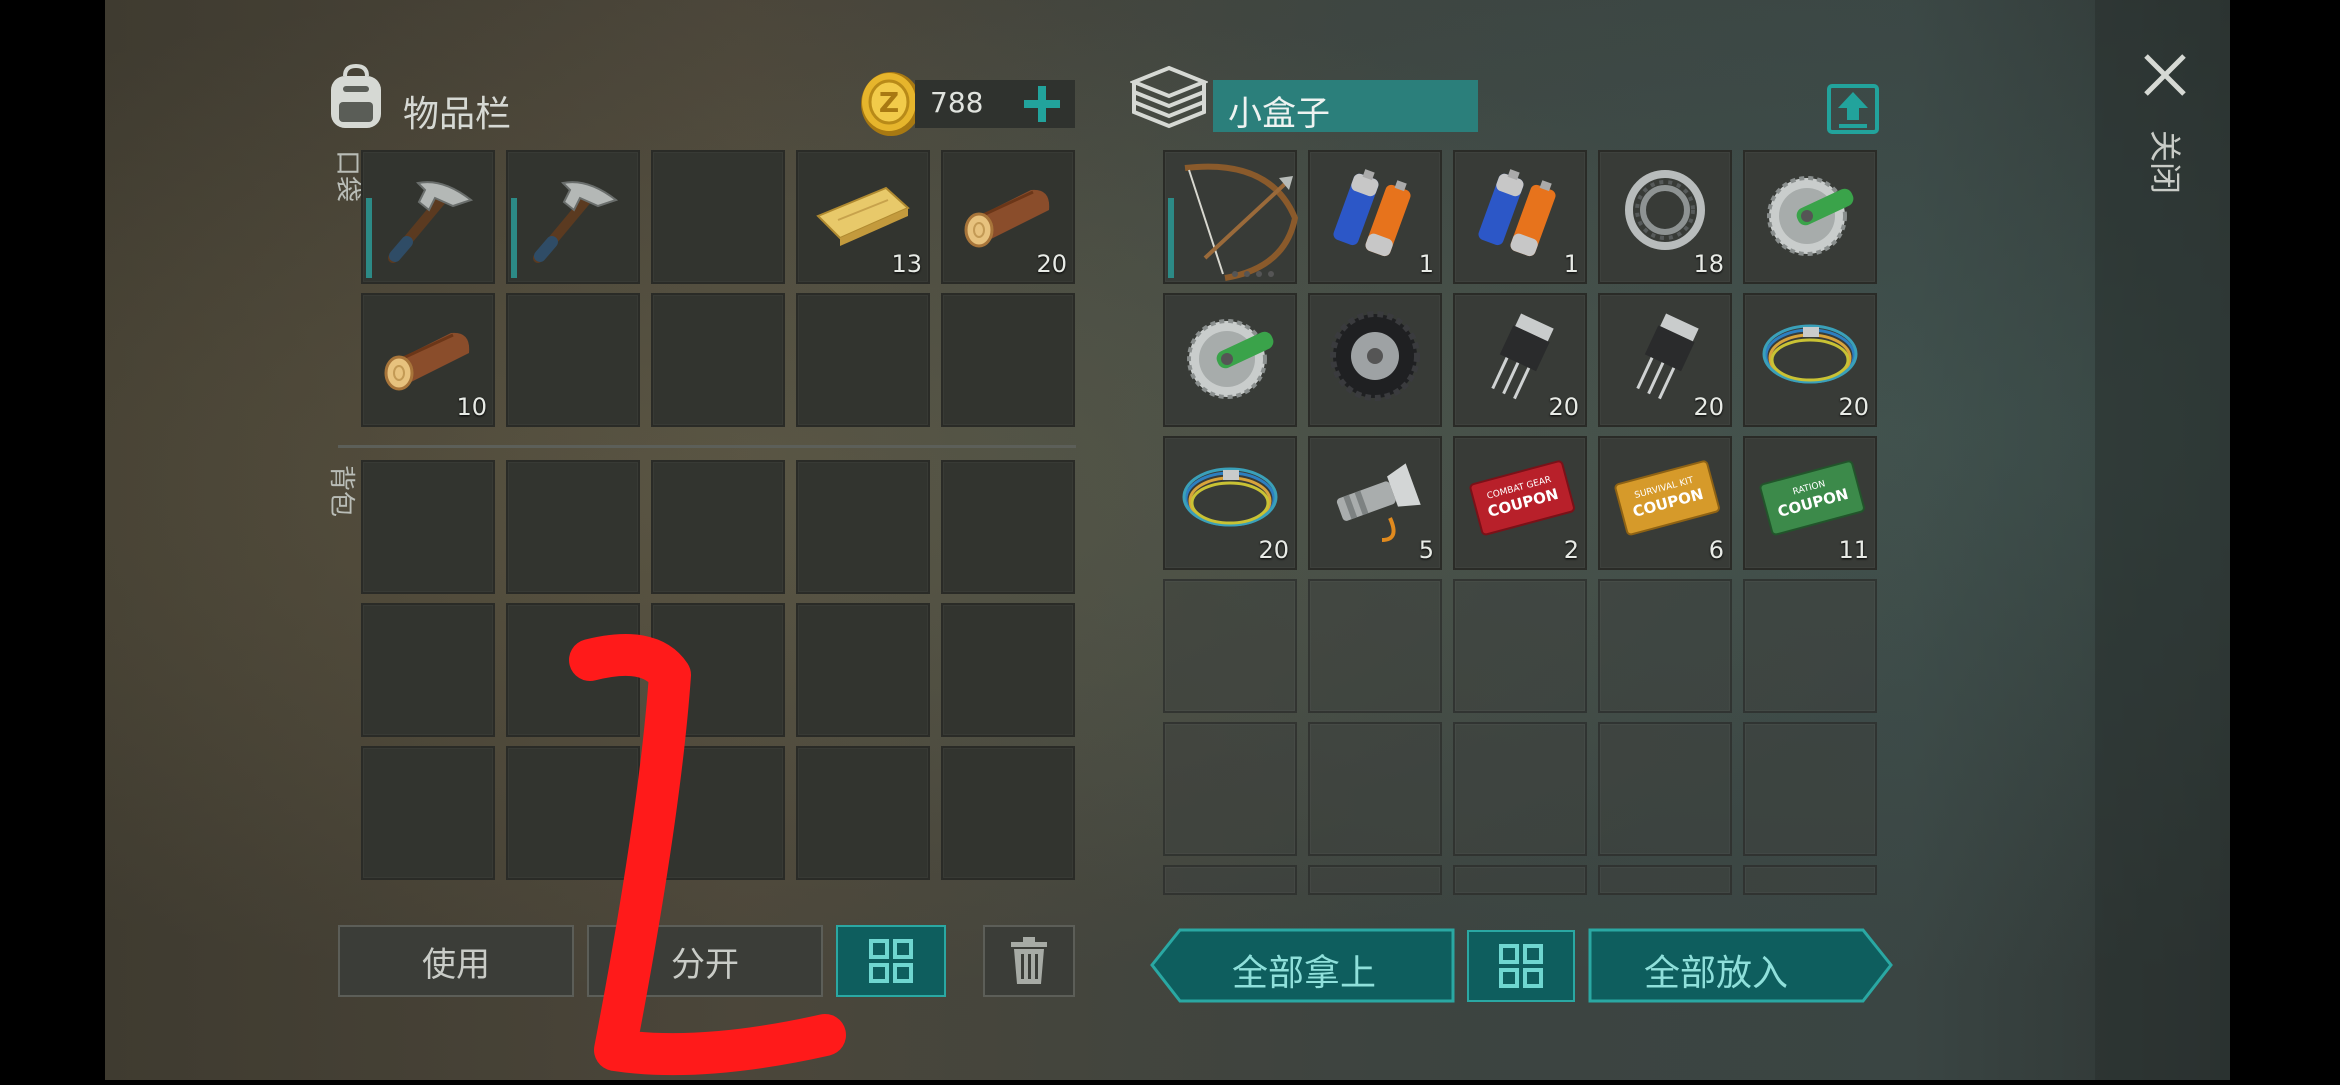 This screenshot has width=2340, height=1085. Describe the element at coordinates (52, 540) in the screenshot. I see `screen-bezel-left` at that location.